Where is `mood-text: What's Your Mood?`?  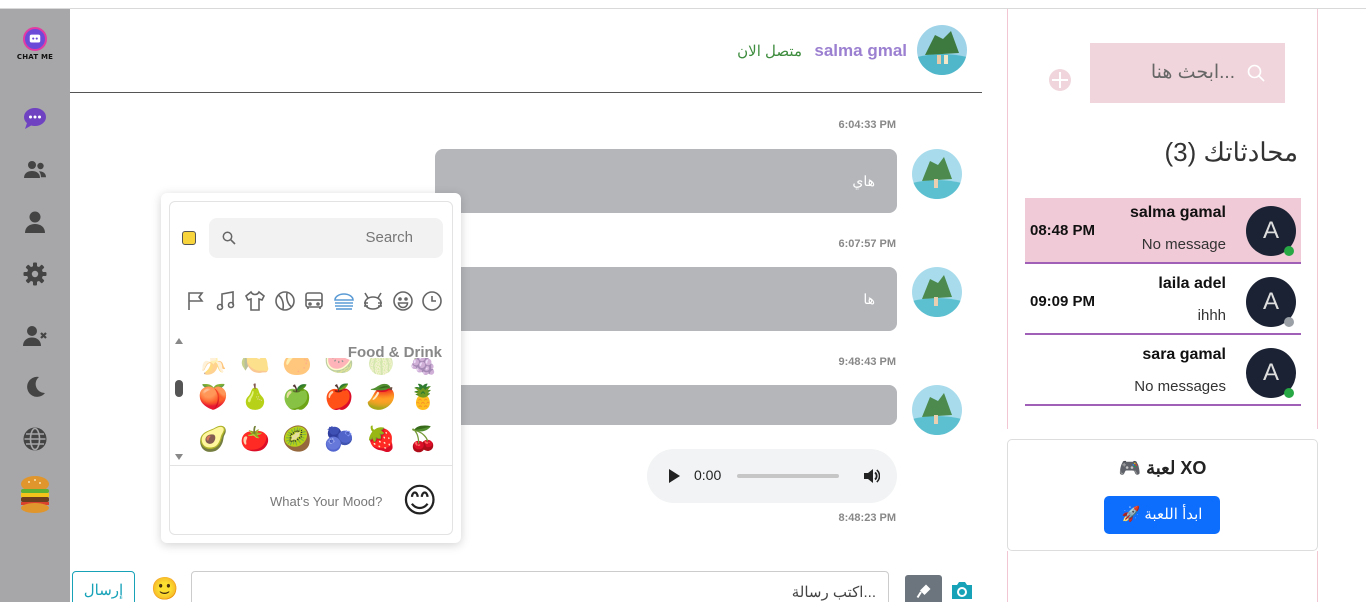
mood-text: What's Your Mood? is located at coordinates (326, 501).